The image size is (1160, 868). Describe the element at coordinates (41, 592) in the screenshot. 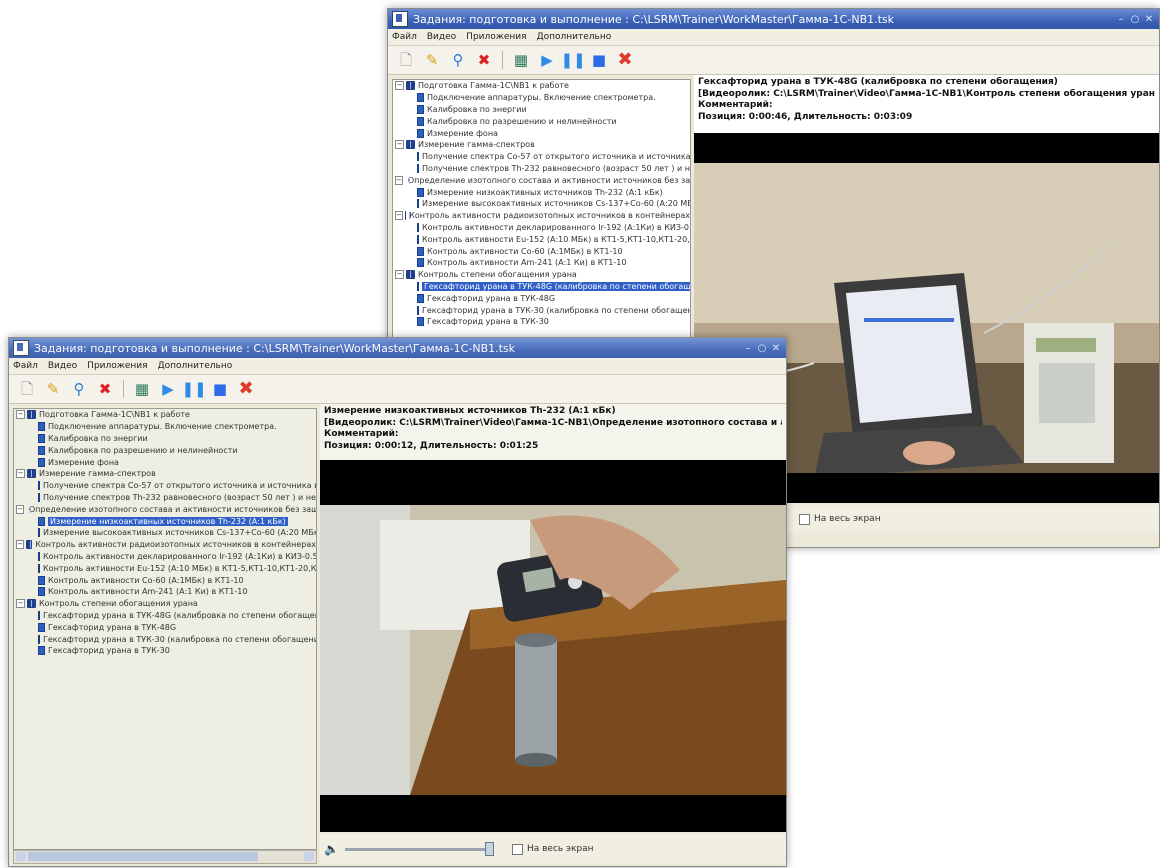

I see `task-document-icon` at that location.